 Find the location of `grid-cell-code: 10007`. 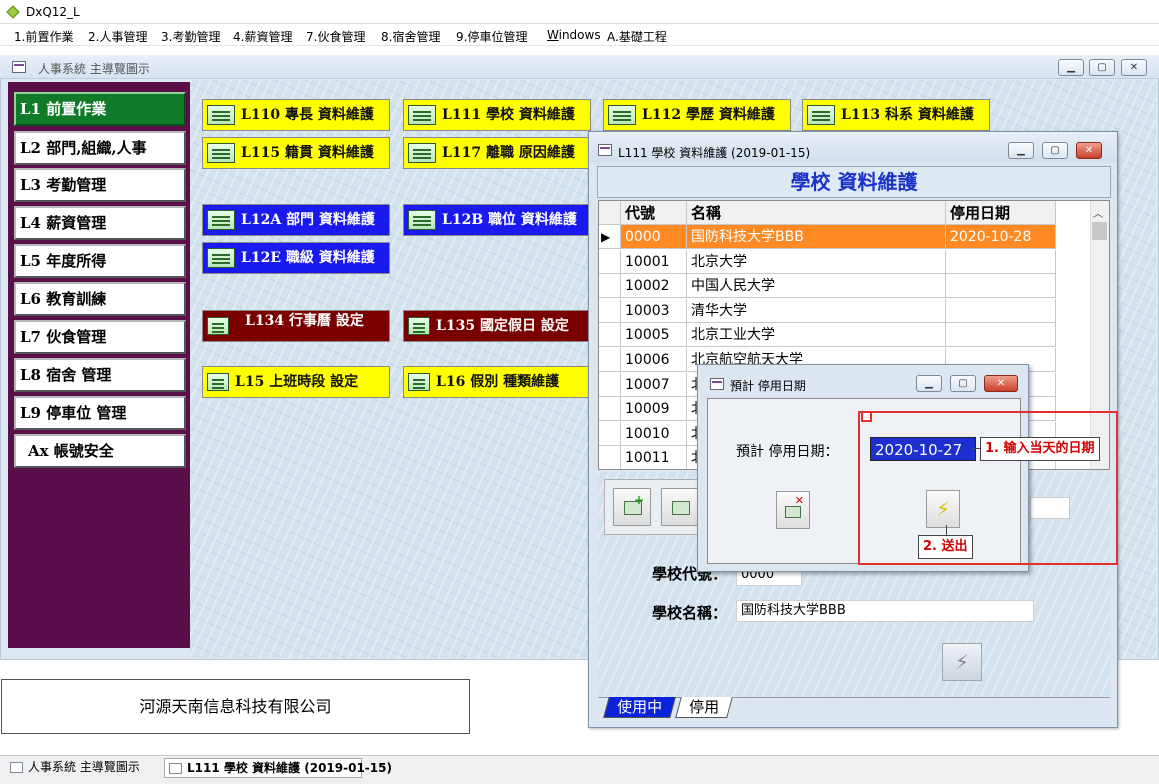

grid-cell-code: 10007 is located at coordinates (654, 384).